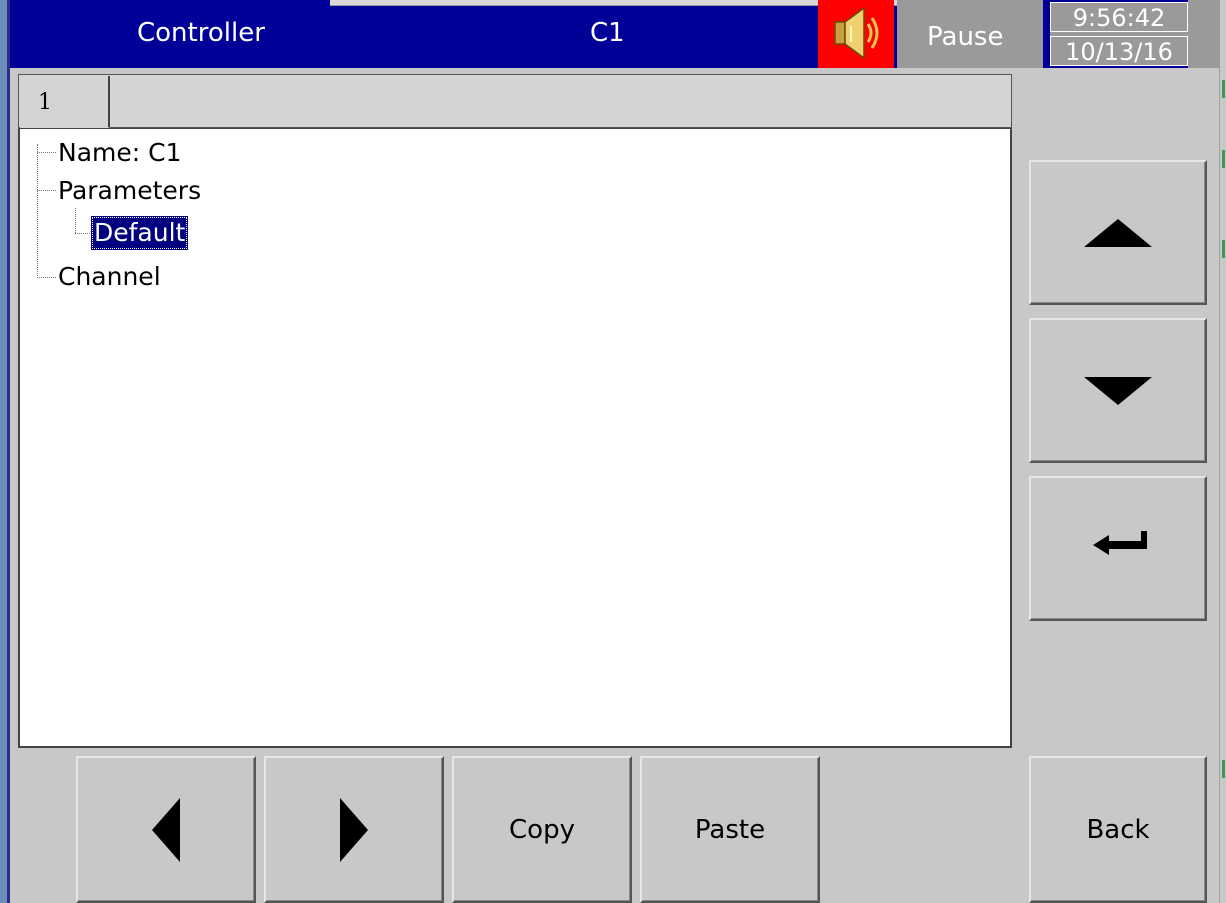 This screenshot has height=903, width=1226. I want to click on tab-1: 1, so click(65, 102).